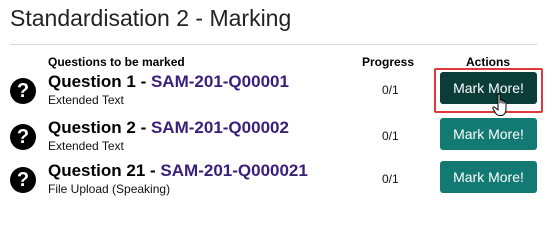  What do you see at coordinates (116, 62) in the screenshot?
I see `questions-column-header: Questions to be marked` at bounding box center [116, 62].